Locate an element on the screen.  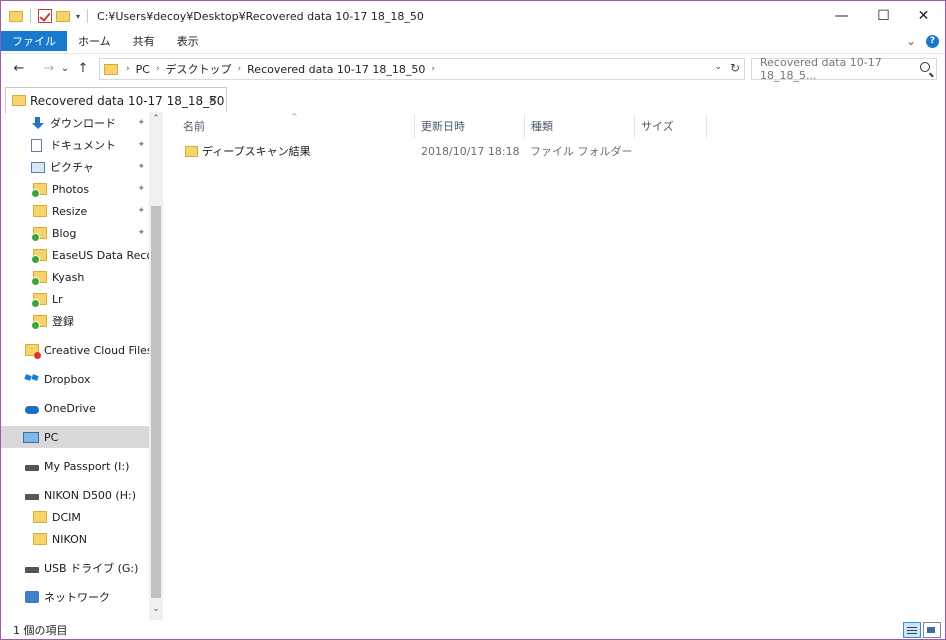
document-icon is located at coordinates (36, 145).